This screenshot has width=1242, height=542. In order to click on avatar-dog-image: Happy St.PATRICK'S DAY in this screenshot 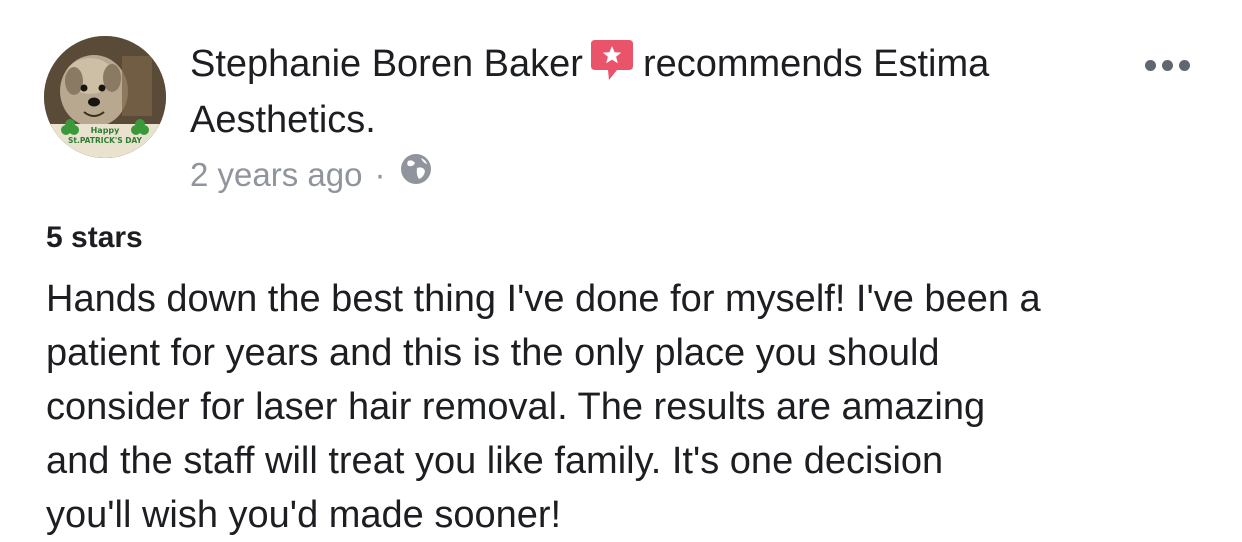, I will do `click(105, 97)`.